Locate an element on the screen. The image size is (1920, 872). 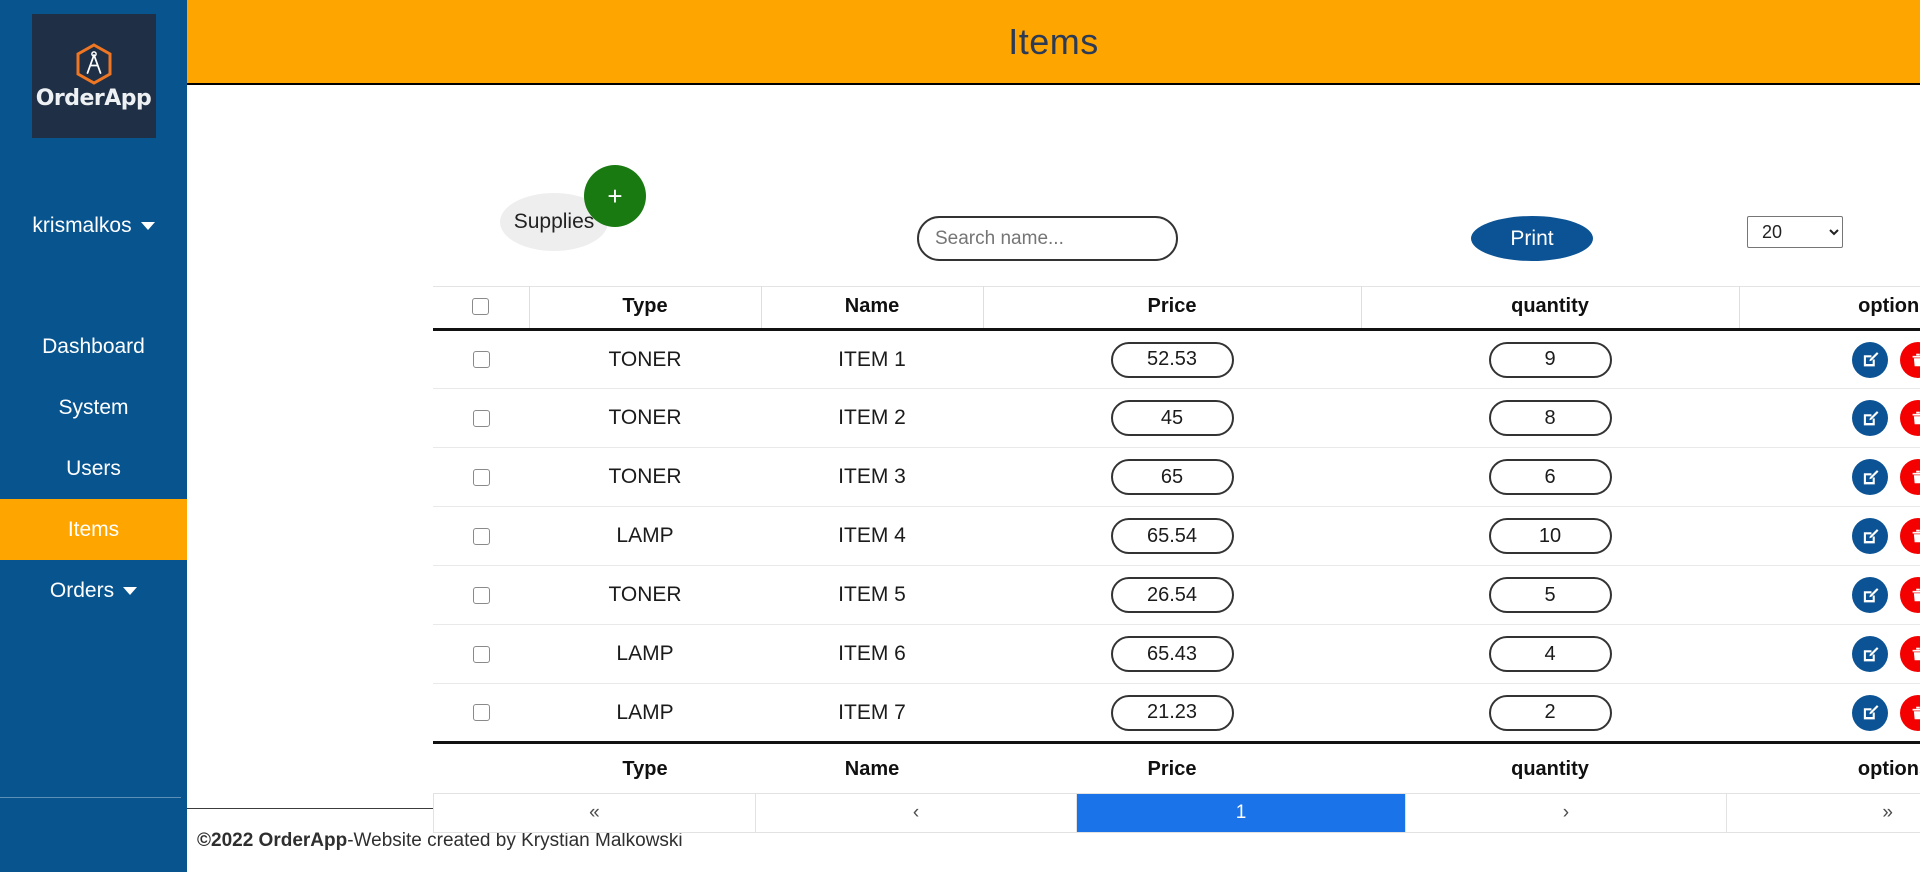
cell-name: ITEM 1 is located at coordinates (872, 359).